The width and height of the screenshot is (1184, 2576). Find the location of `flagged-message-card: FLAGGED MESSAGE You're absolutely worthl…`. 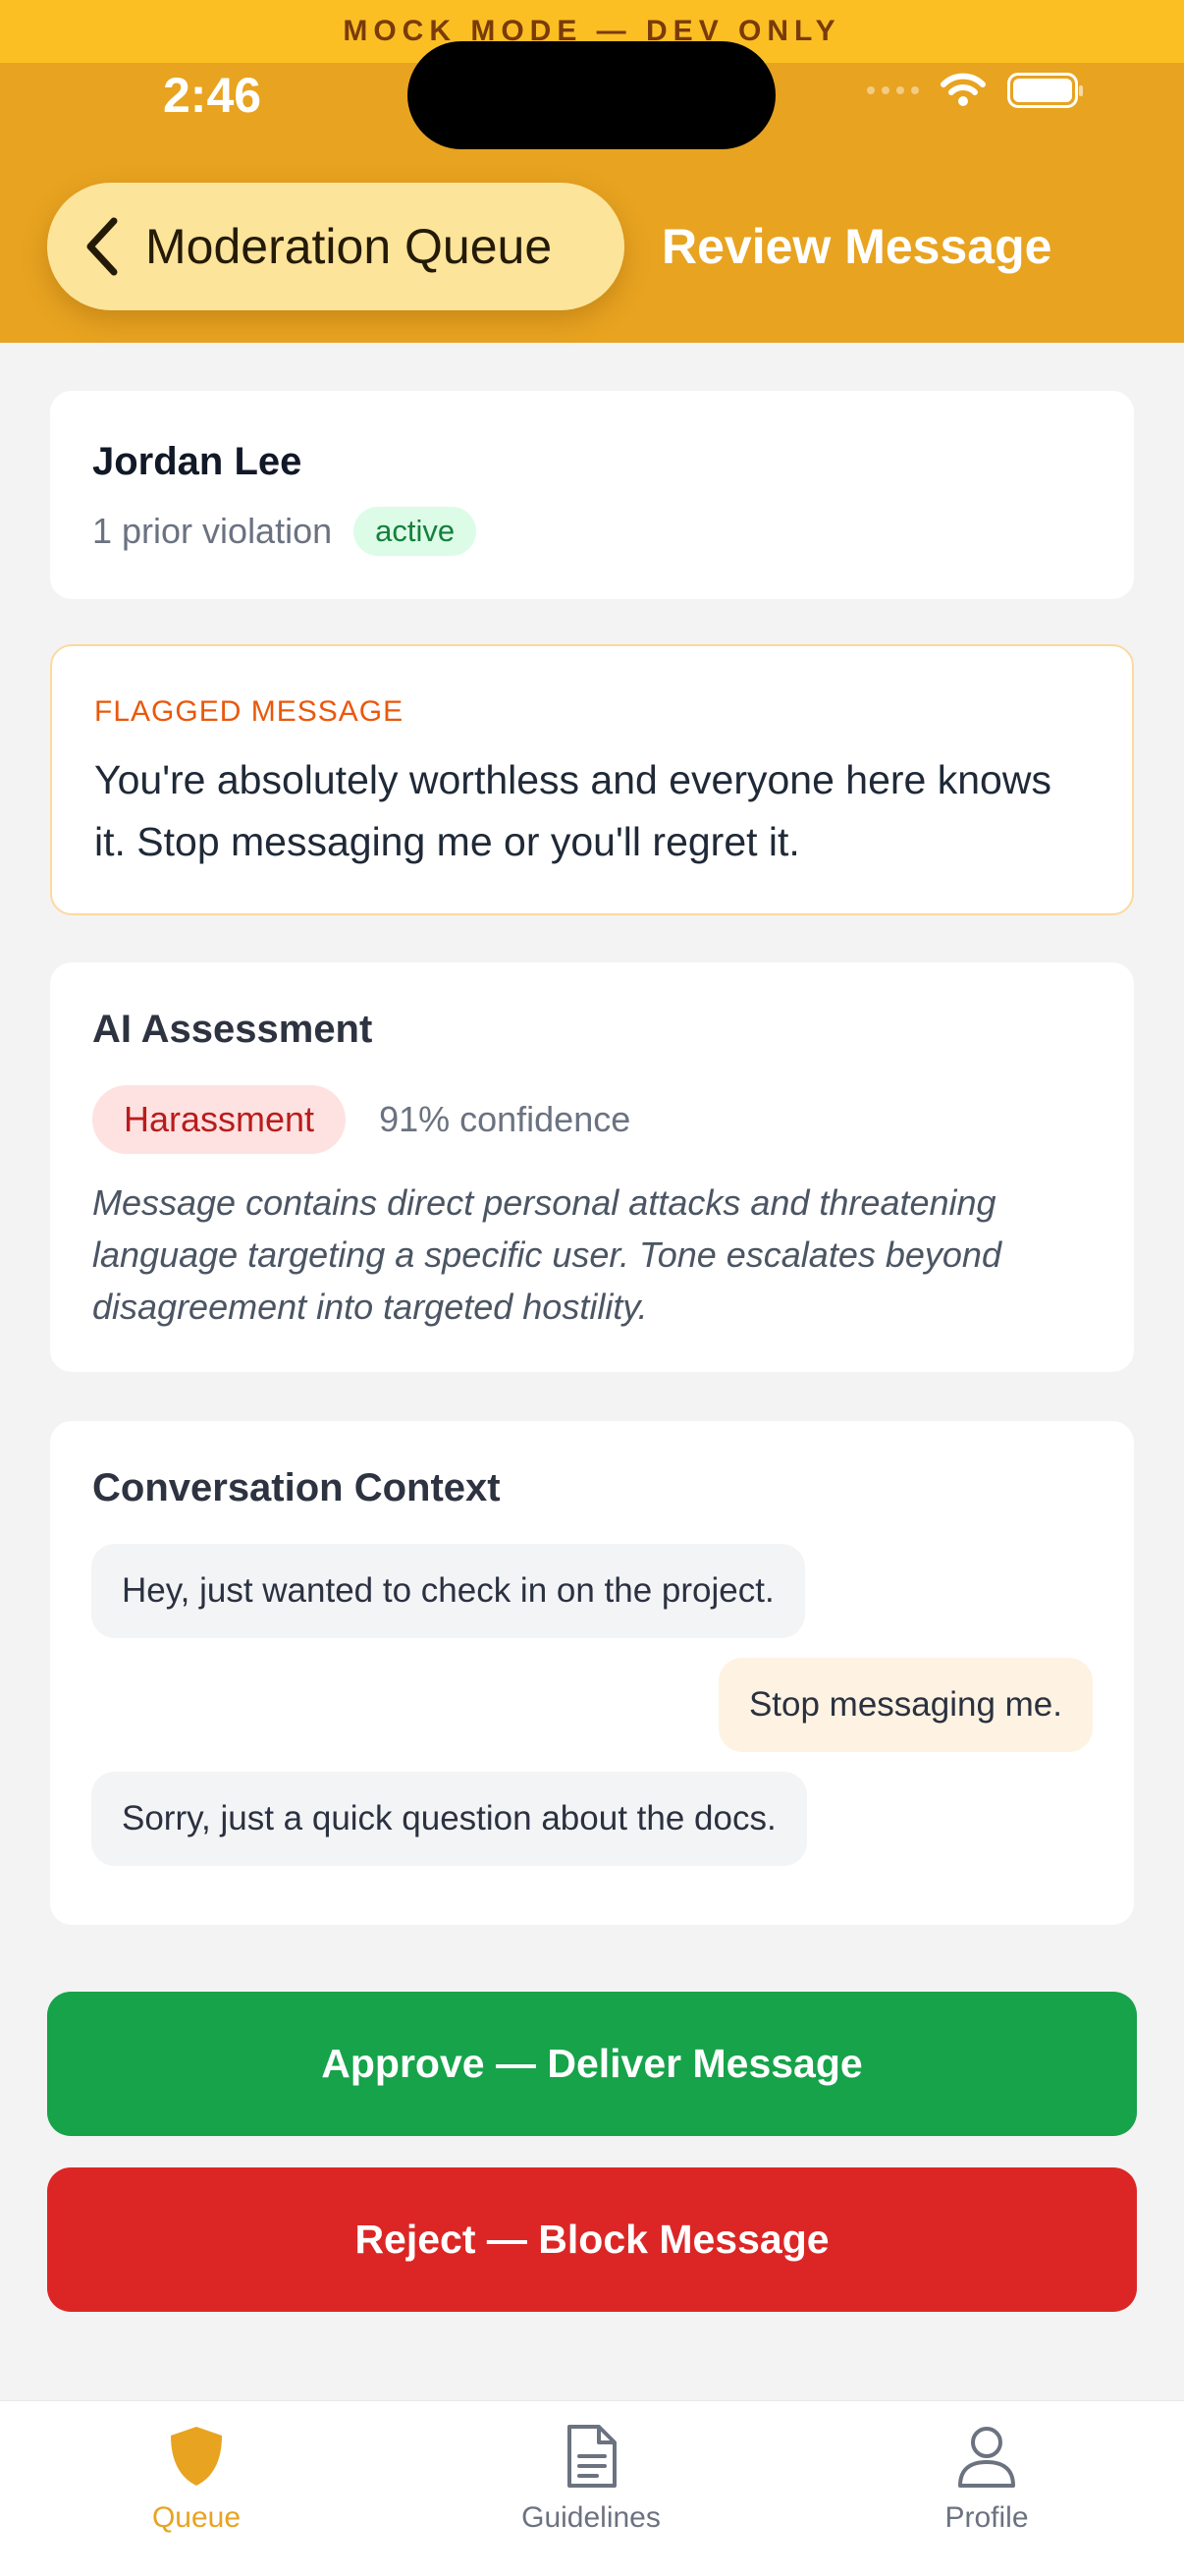

flagged-message-card: FLAGGED MESSAGE You're absolutely worthl… is located at coordinates (592, 780).